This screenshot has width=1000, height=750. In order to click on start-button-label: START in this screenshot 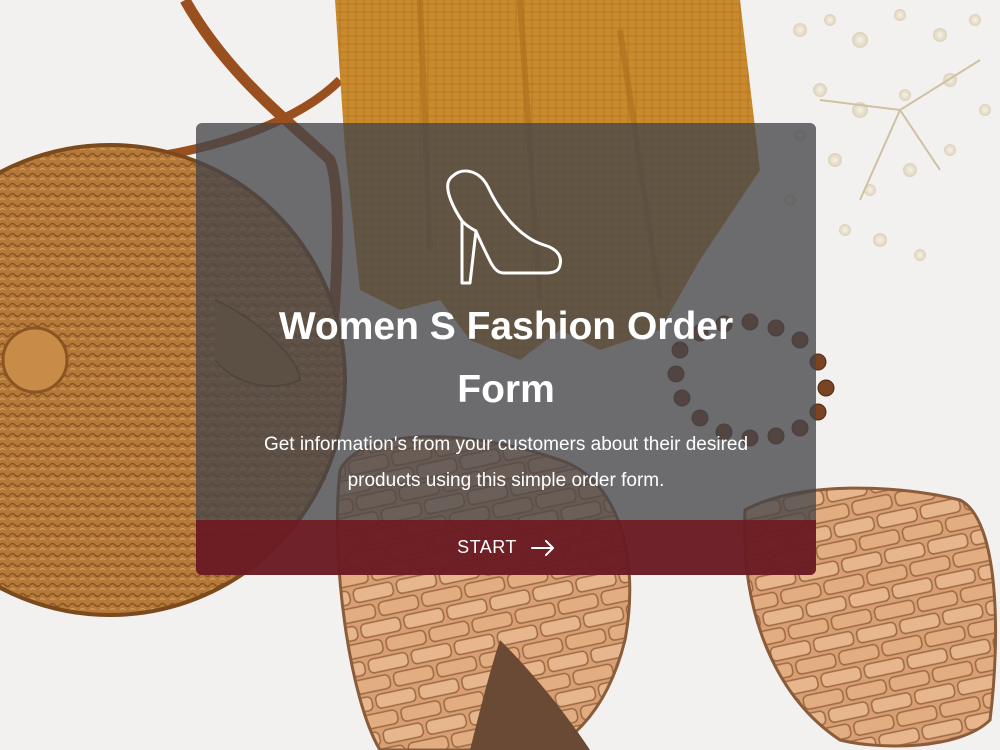, I will do `click(487, 547)`.